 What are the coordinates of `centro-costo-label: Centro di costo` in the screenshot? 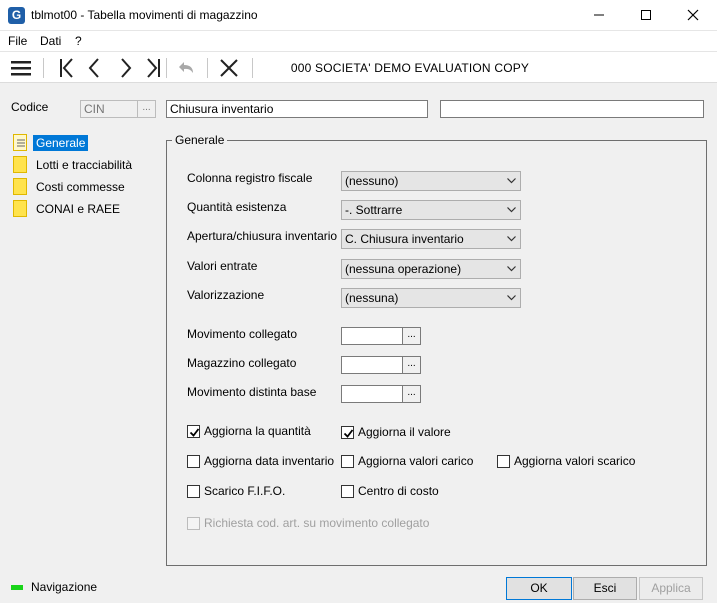 It's located at (398, 491).